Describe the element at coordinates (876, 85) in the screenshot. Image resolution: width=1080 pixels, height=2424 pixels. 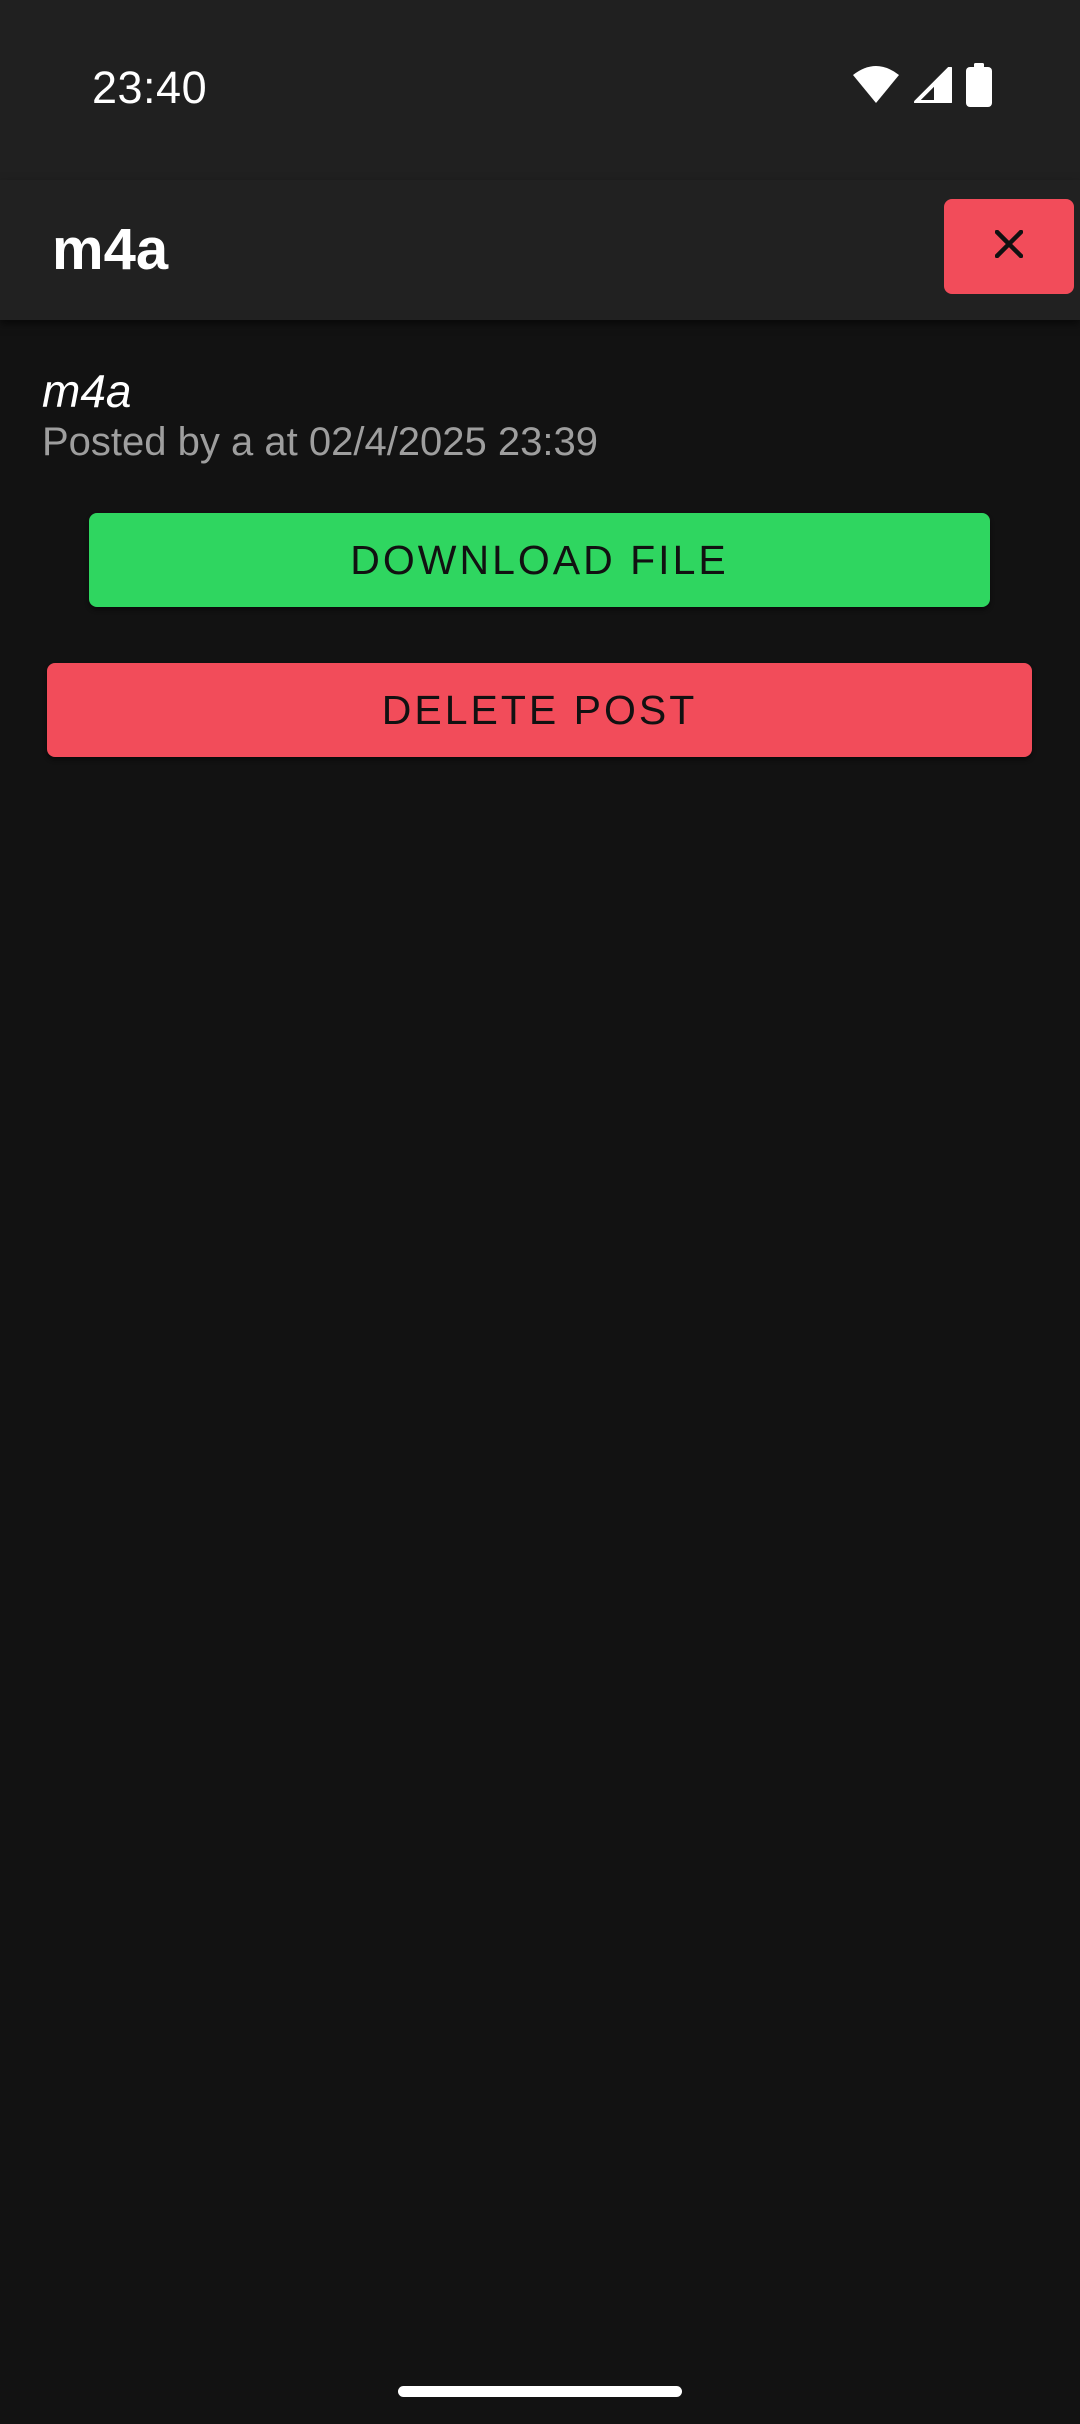
I see `wifi-icon` at that location.